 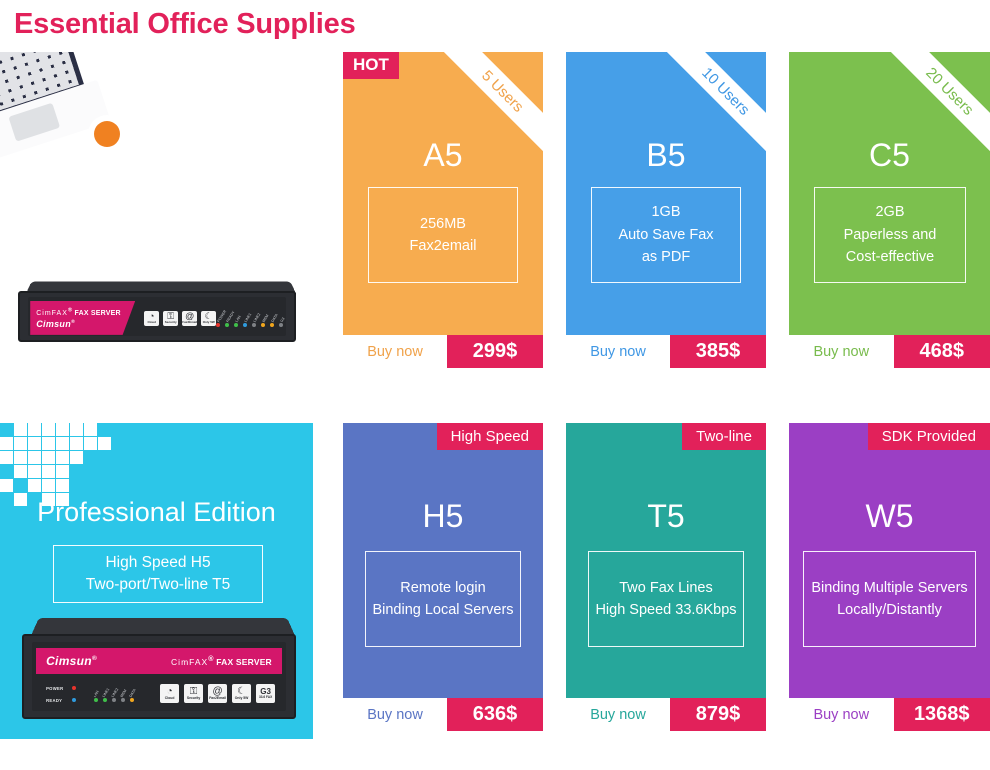 What do you see at coordinates (889, 610) in the screenshot?
I see `feature-line: Locally/Distantly` at bounding box center [889, 610].